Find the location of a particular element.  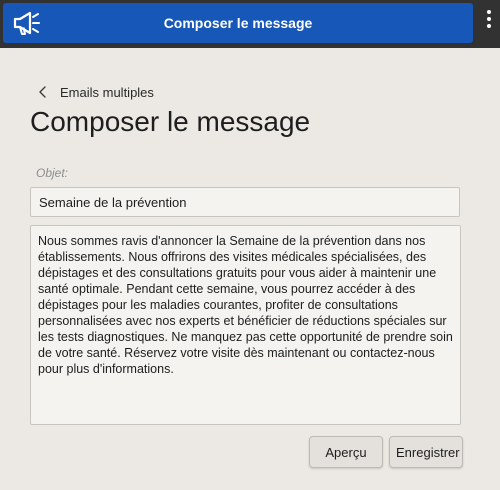

top-bar: Composer le message is located at coordinates (250, 24).